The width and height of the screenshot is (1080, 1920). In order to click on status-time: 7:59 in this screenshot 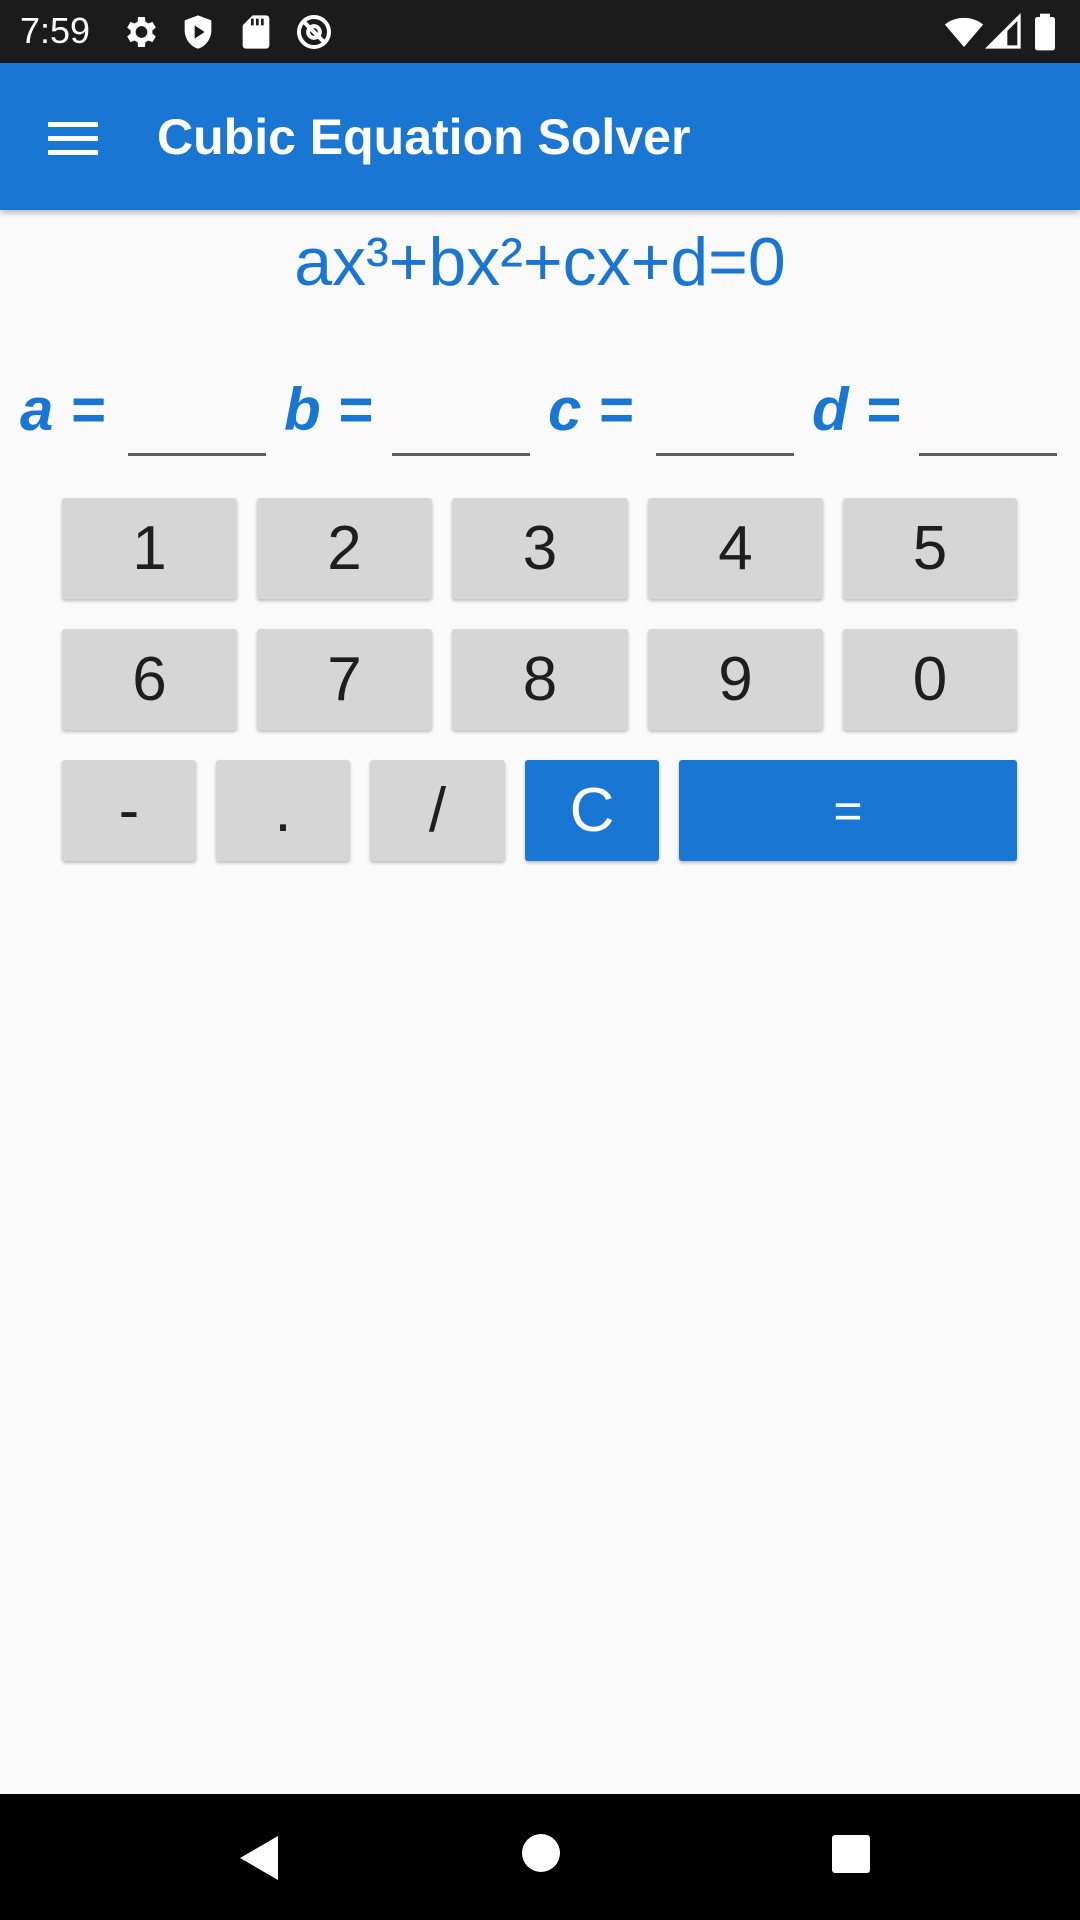, I will do `click(55, 30)`.